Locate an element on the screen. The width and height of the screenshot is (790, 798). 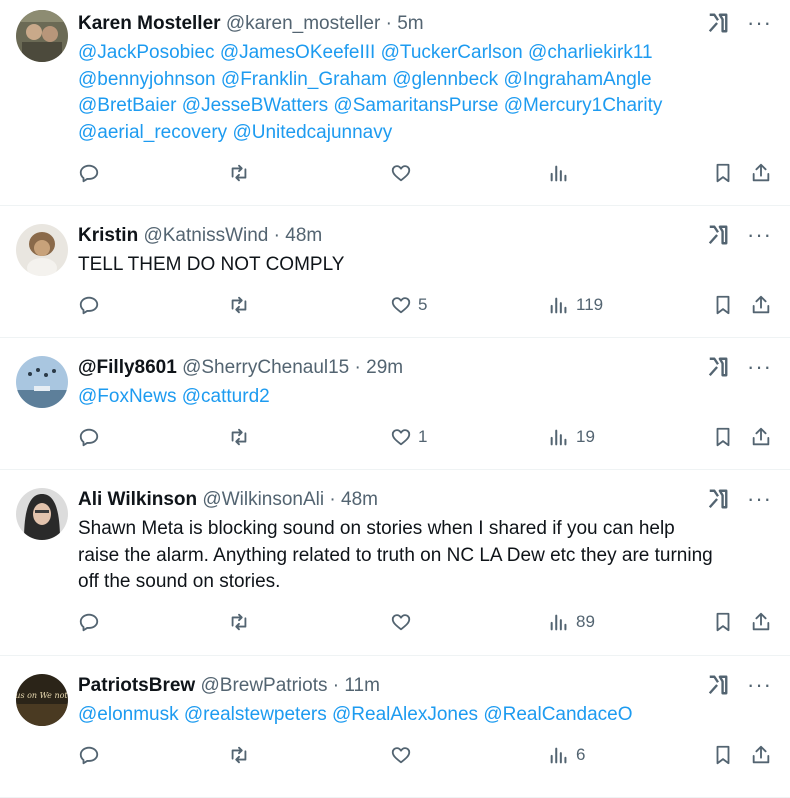
mention-link: @JackPosobiec is located at coordinates (146, 52).